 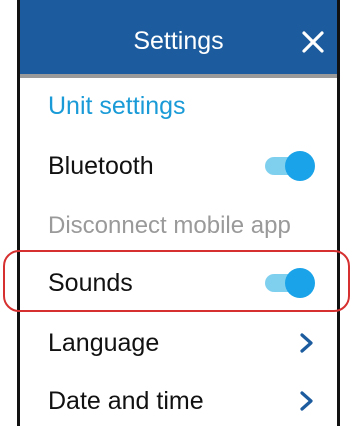 I want to click on menu-item-label: Bluetooth, so click(x=101, y=166).